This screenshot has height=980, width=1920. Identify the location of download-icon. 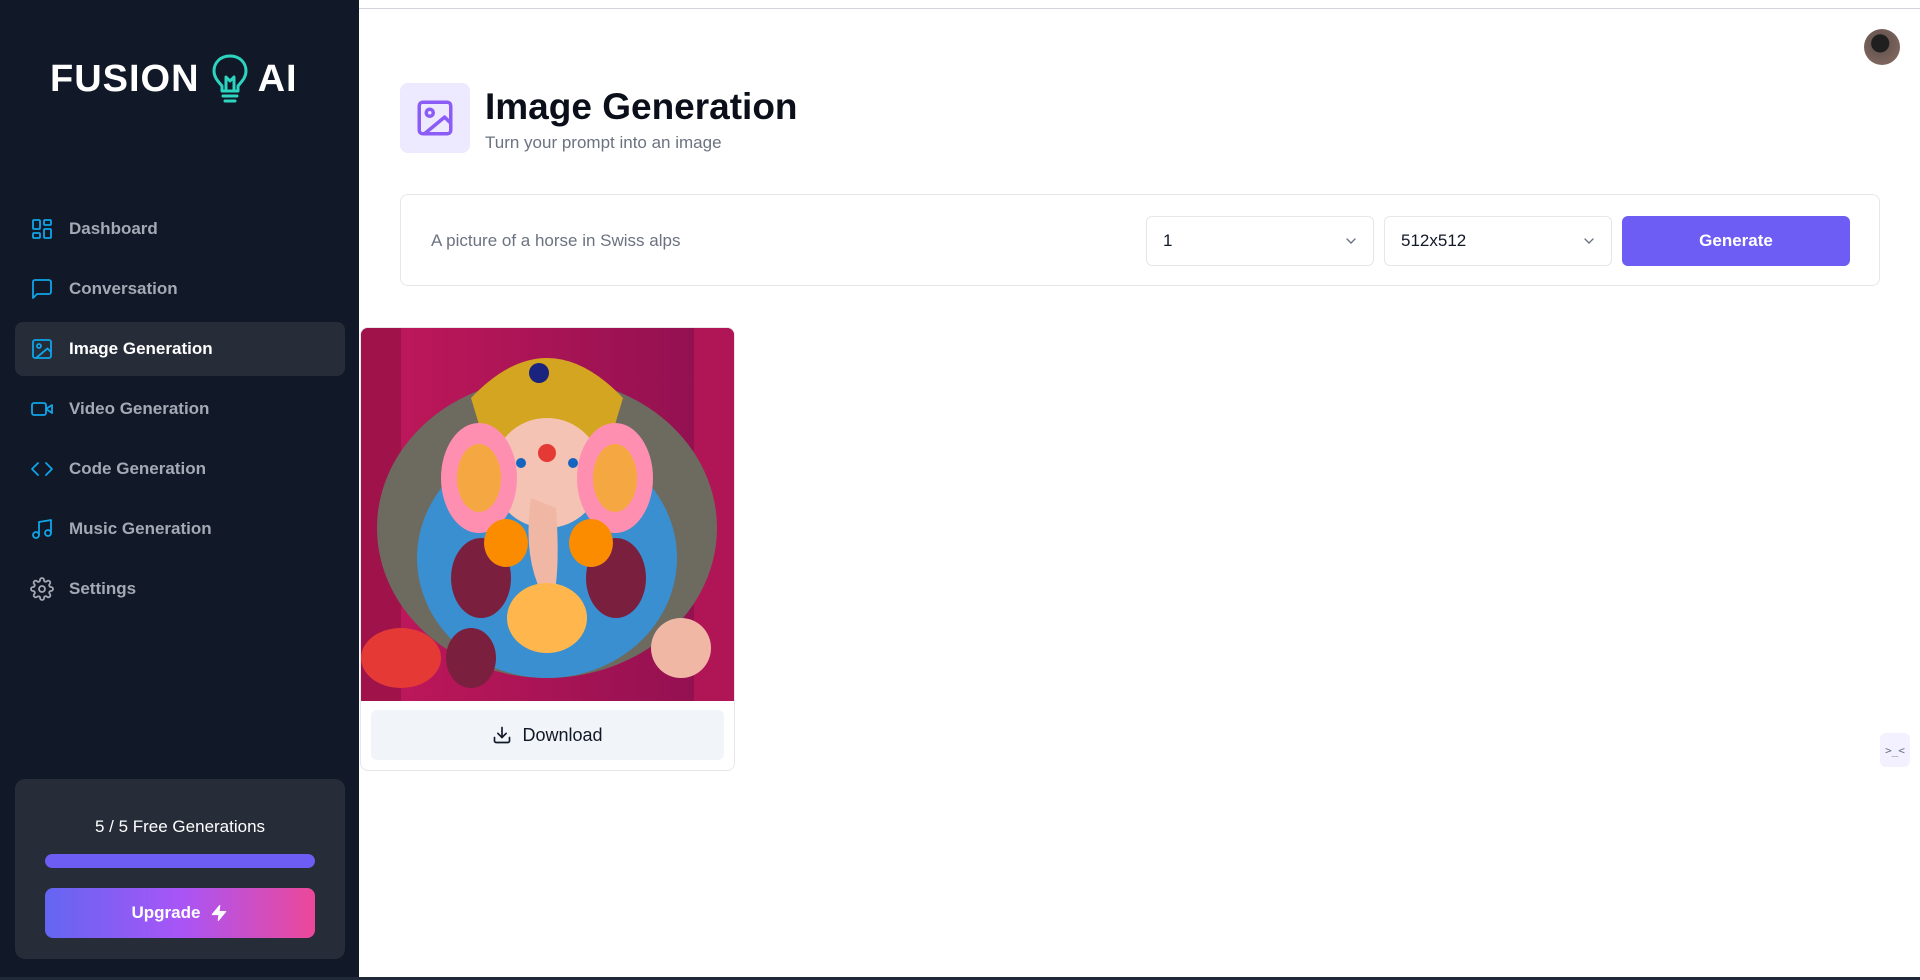
(502, 735).